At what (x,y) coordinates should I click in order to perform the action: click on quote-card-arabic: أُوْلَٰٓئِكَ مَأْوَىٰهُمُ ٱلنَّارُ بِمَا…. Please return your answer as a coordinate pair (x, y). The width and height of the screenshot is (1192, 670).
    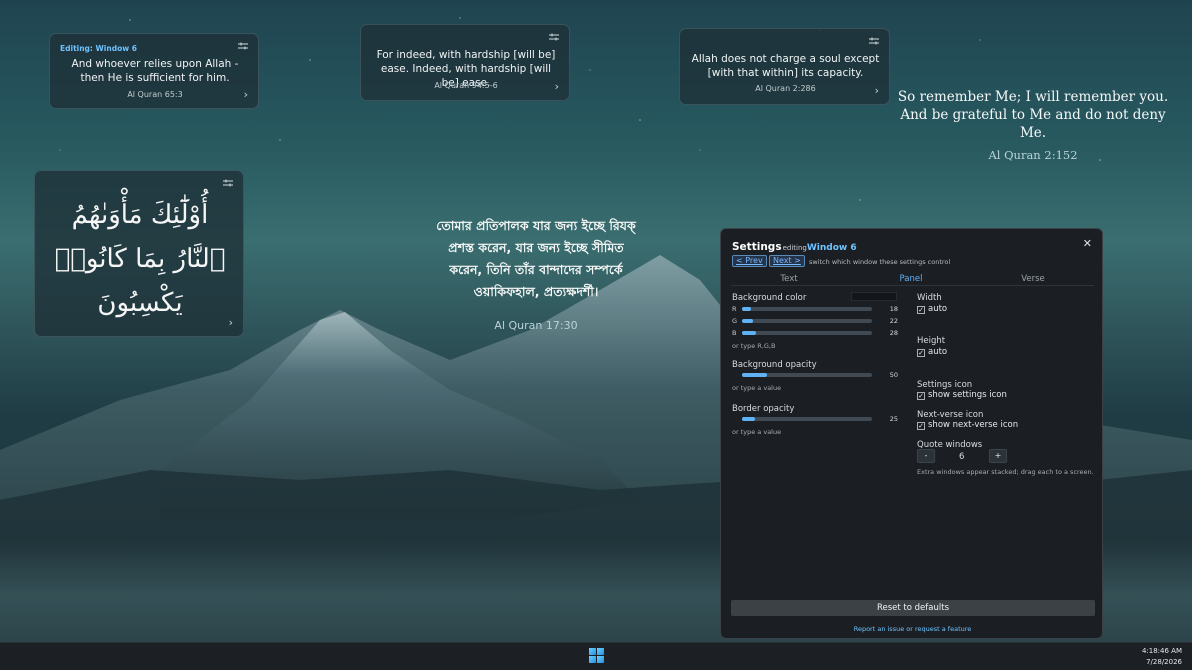
    Looking at the image, I should click on (139, 253).